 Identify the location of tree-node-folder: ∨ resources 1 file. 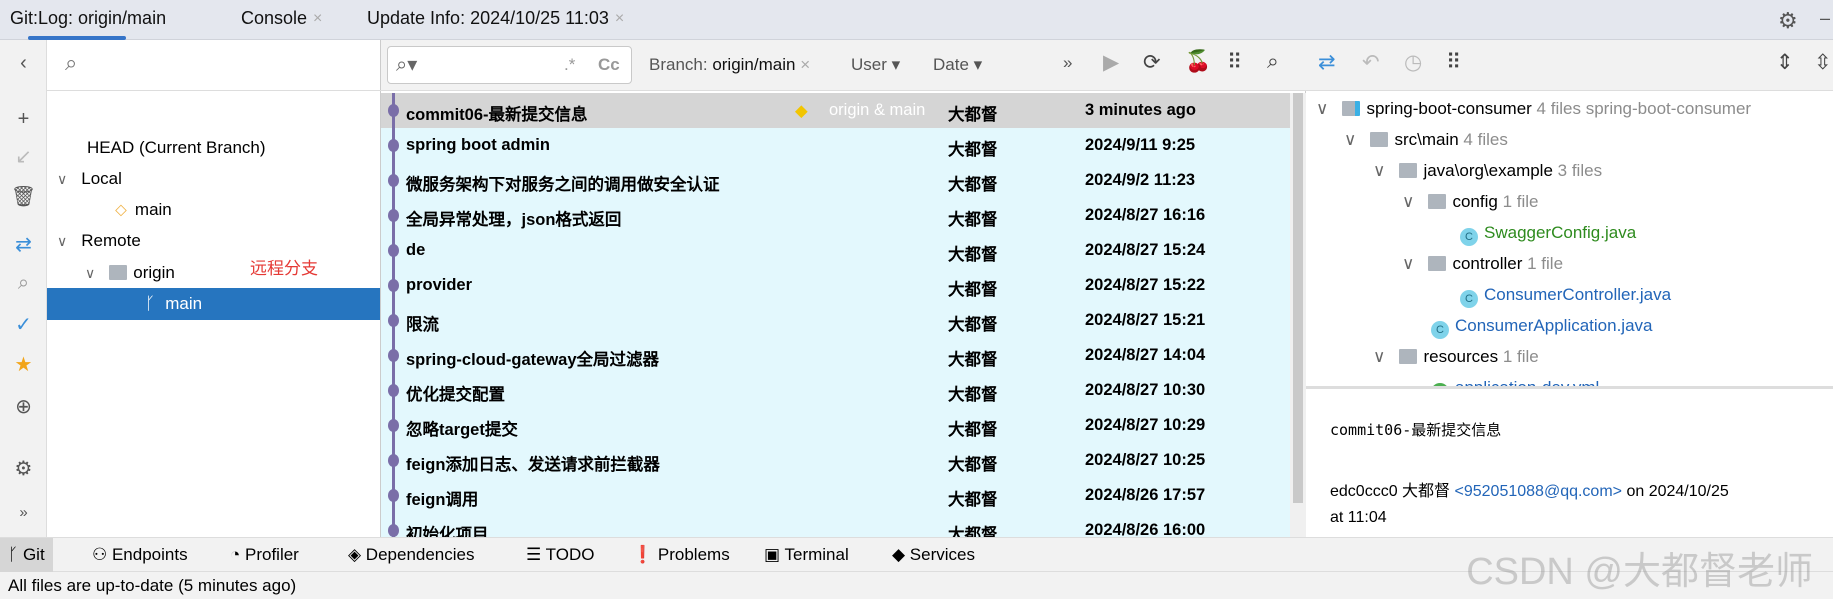
(1456, 356).